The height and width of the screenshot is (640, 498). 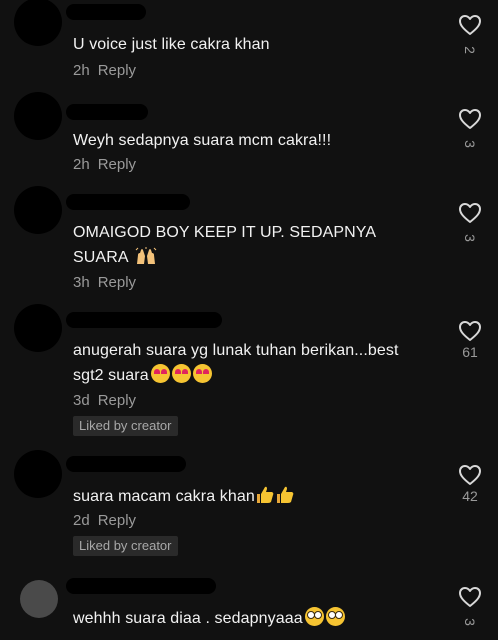 I want to click on comment-time: 3h, so click(x=81, y=282).